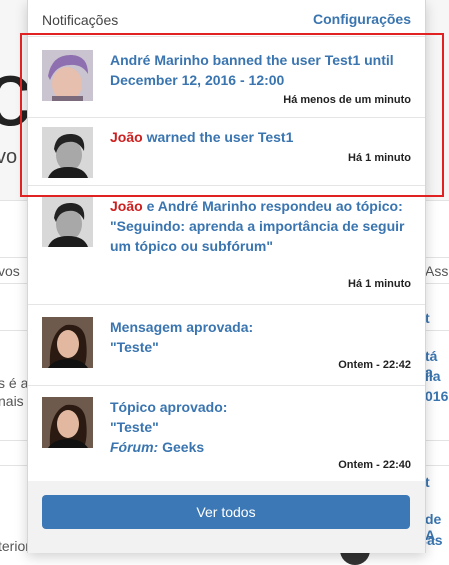 The image size is (449, 565). What do you see at coordinates (182, 327) in the screenshot?
I see `notification-message: Mensagem aprovada:` at bounding box center [182, 327].